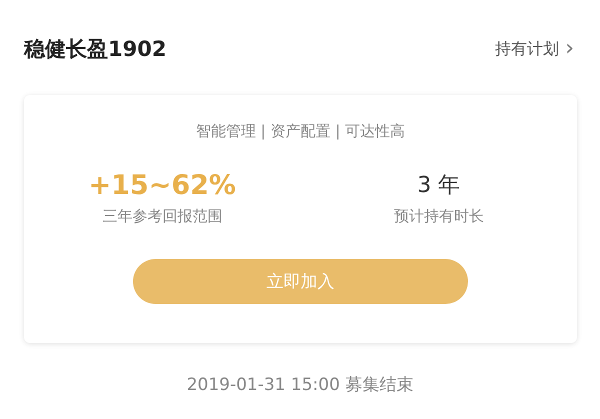 This screenshot has height=419, width=600. I want to click on stat-label: 三年参考回报范围, so click(162, 216).